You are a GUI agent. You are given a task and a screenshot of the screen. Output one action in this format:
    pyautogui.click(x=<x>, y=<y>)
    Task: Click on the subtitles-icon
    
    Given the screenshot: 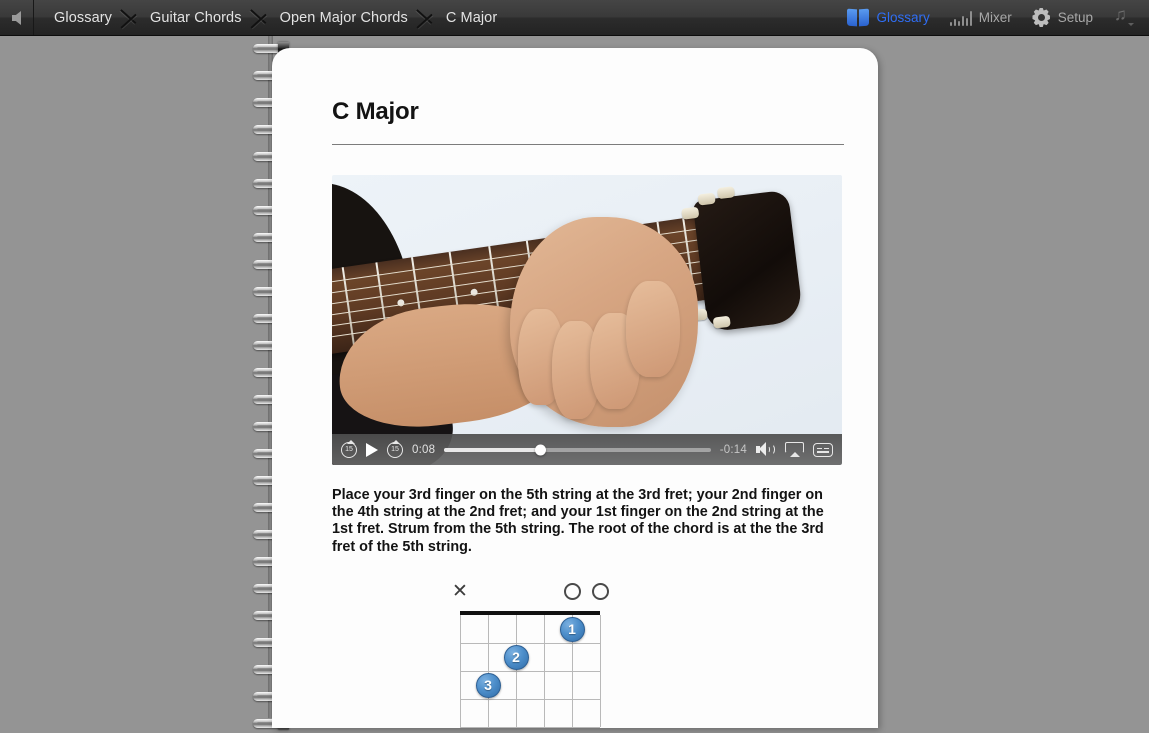 What is the action you would take?
    pyautogui.click(x=823, y=449)
    